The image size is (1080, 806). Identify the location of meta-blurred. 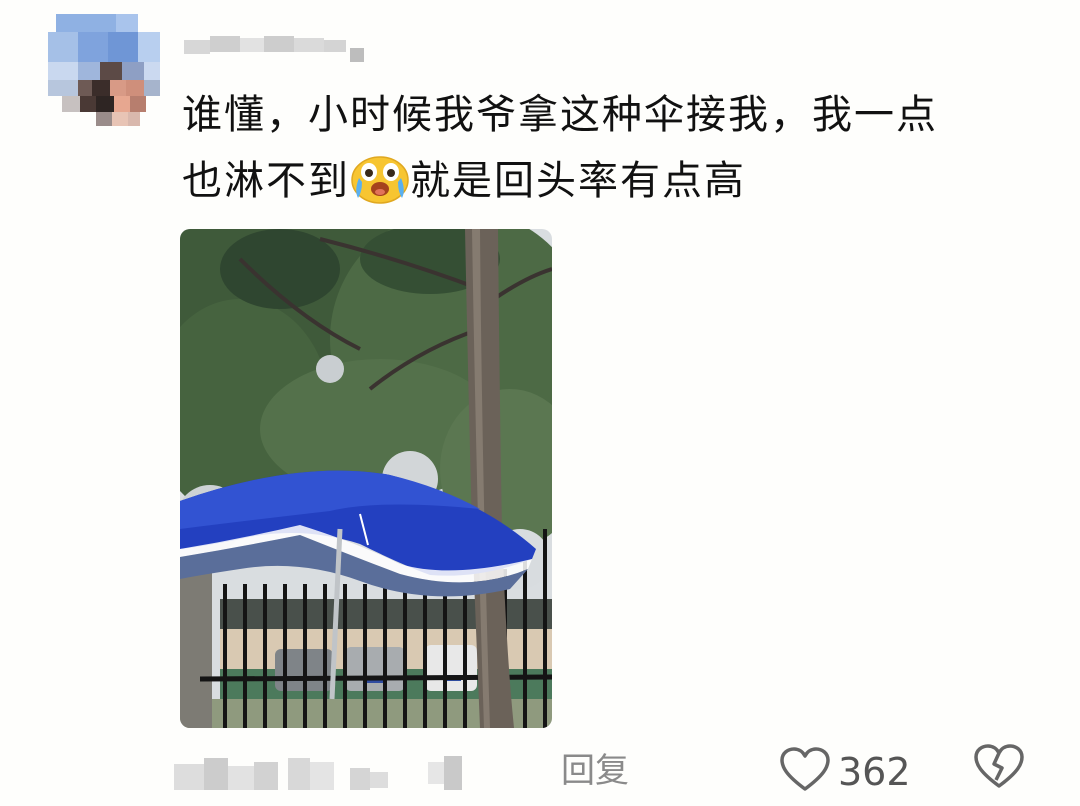
(324, 774).